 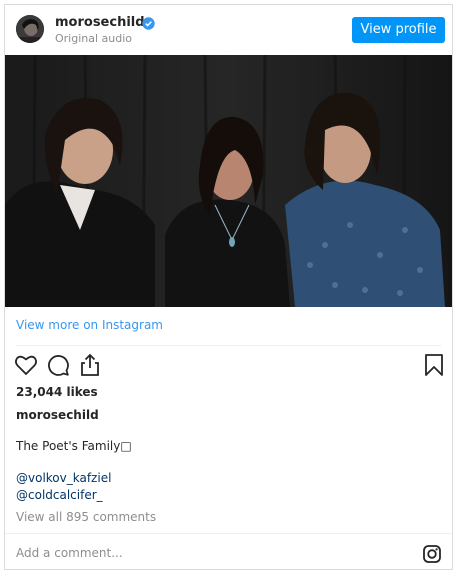 I want to click on heart-icon, so click(x=26, y=365).